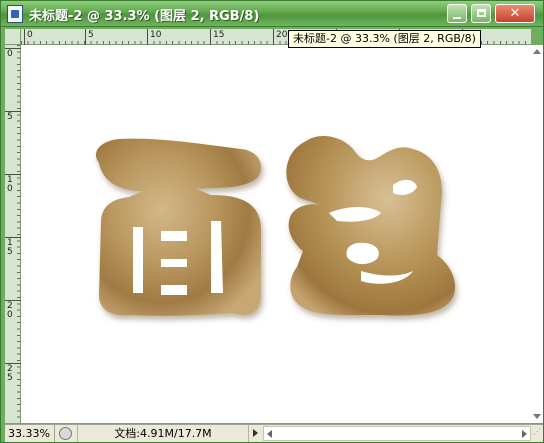 Image resolution: width=544 pixels, height=443 pixels. What do you see at coordinates (13, 116) in the screenshot?
I see `ruler-v-tick: 5` at bounding box center [13, 116].